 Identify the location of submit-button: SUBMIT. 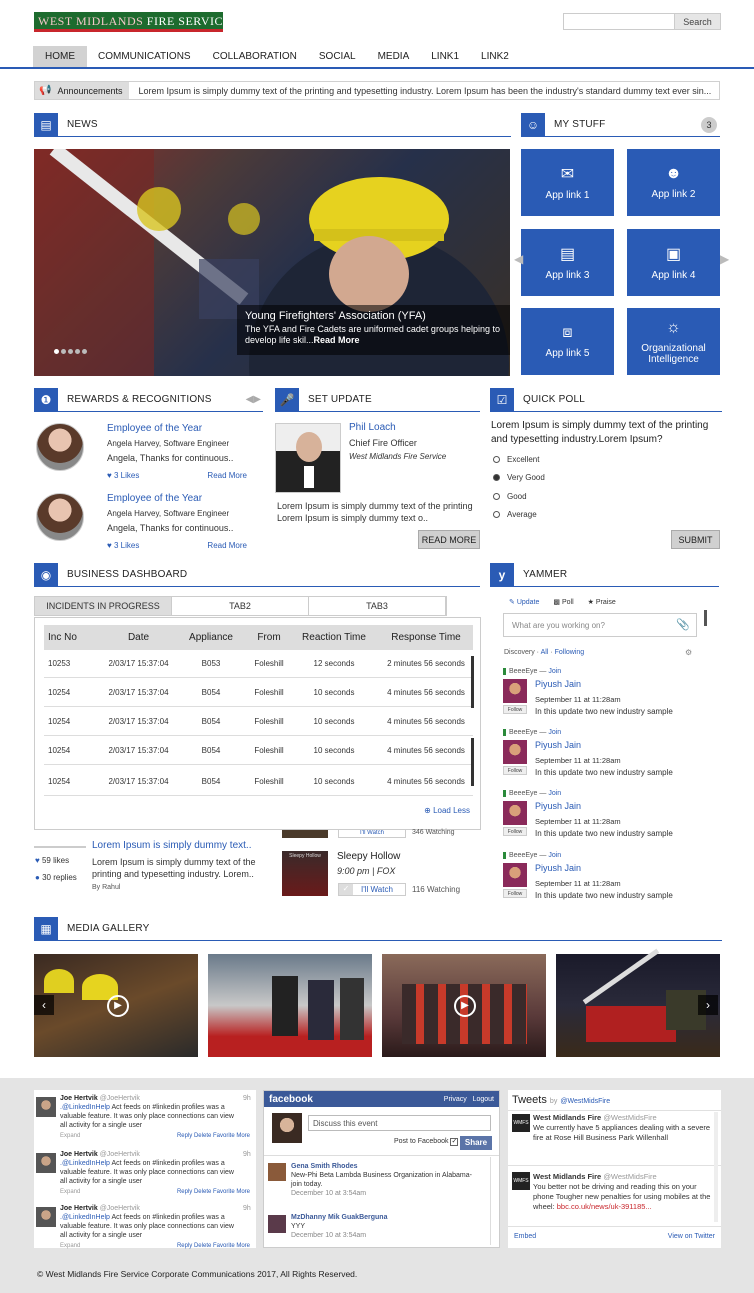
(695, 539).